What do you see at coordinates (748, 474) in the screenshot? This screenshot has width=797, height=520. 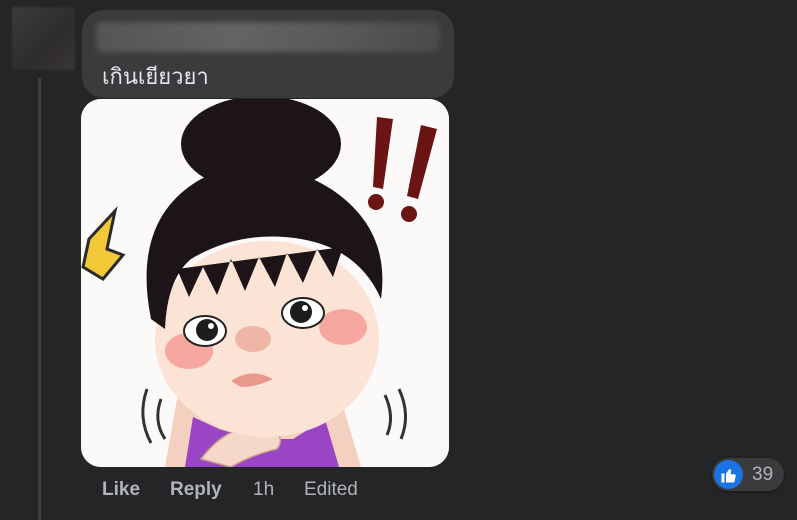 I see `reaction-summary: 39` at bounding box center [748, 474].